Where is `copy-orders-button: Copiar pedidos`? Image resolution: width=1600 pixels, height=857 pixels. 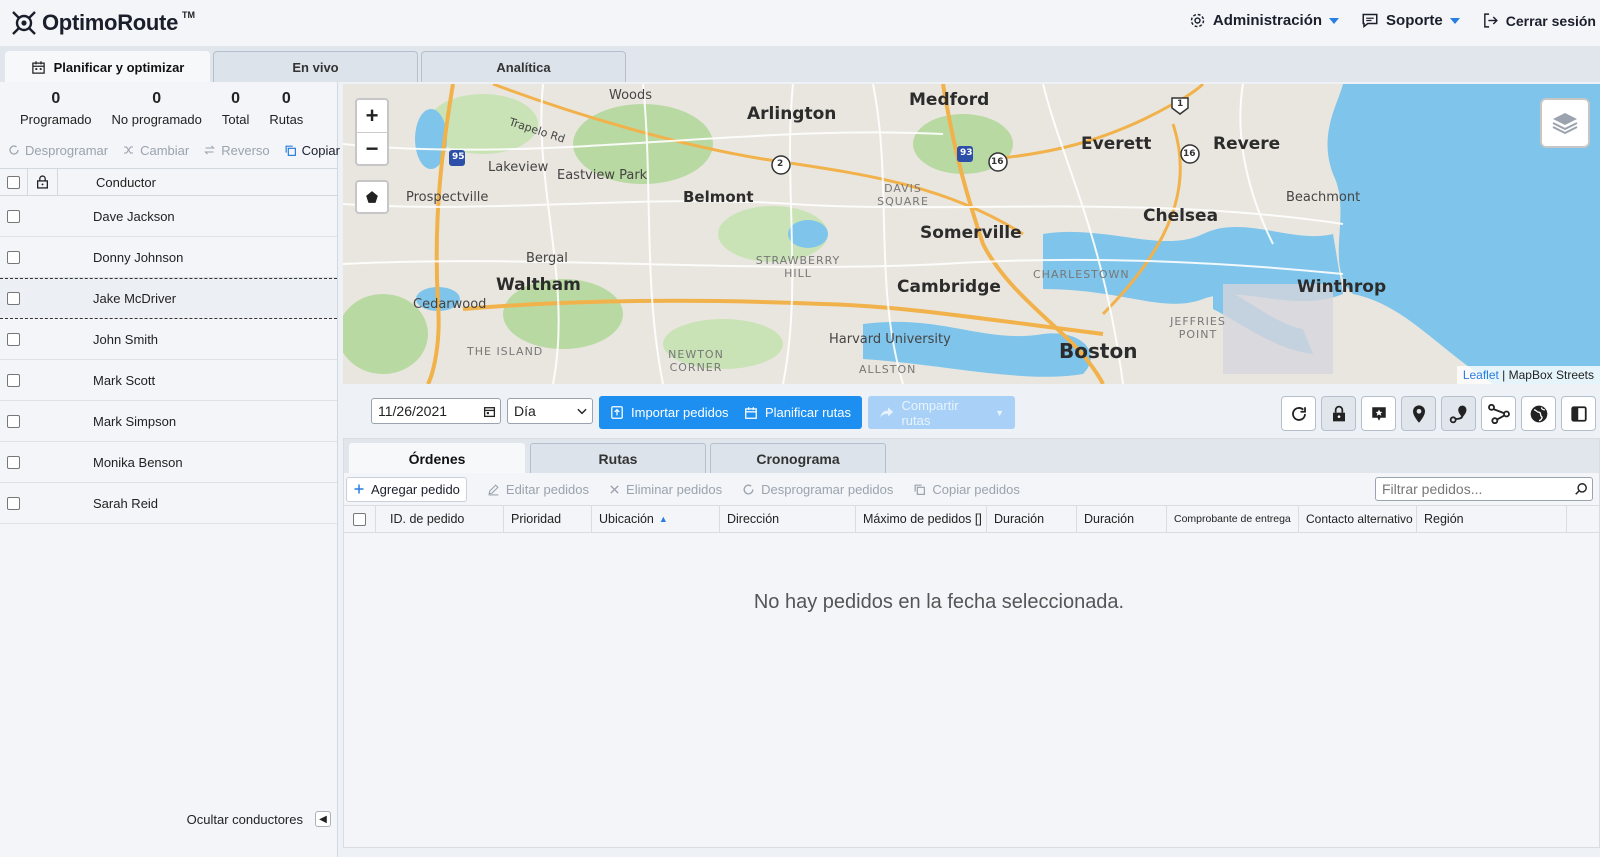
copy-orders-button: Copiar pedidos is located at coordinates (966, 489).